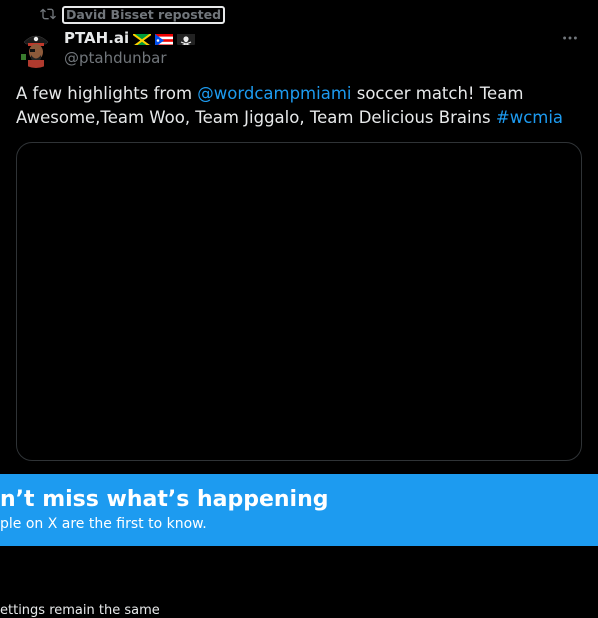 This screenshot has width=598, height=618. I want to click on display-name: PTAH.ai, so click(96, 38).